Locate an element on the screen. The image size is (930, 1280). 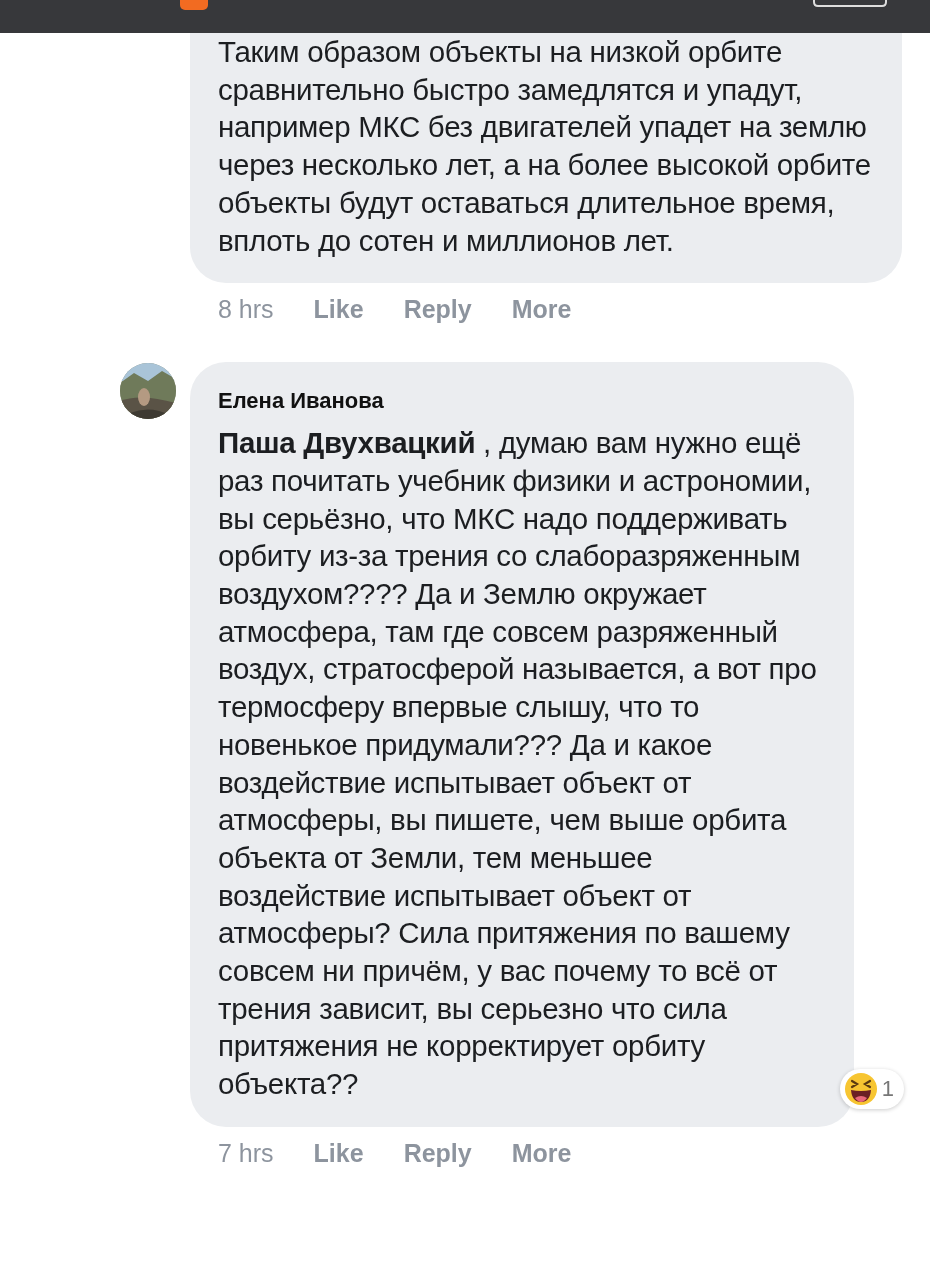
comment-time: 8 hrs is located at coordinates (246, 310).